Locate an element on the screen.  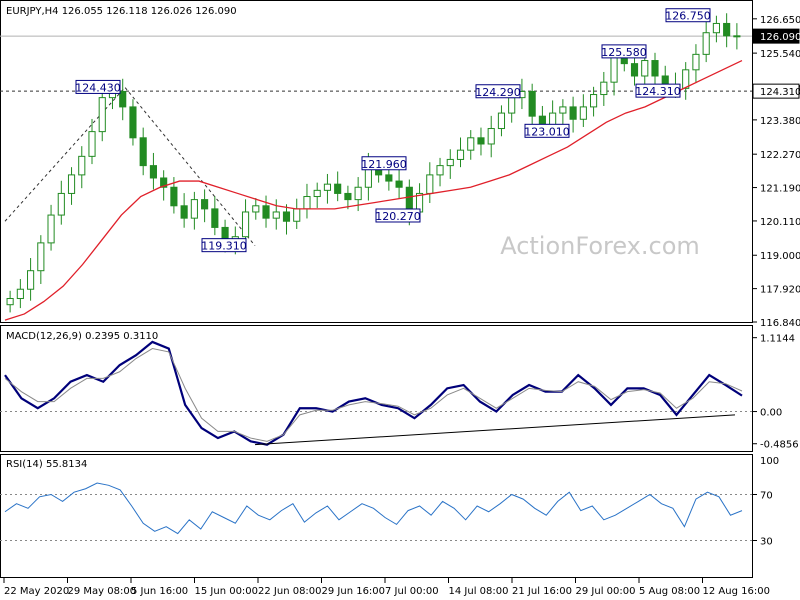
x-tick-label: 22 May 2020 is located at coordinates (36, 591).